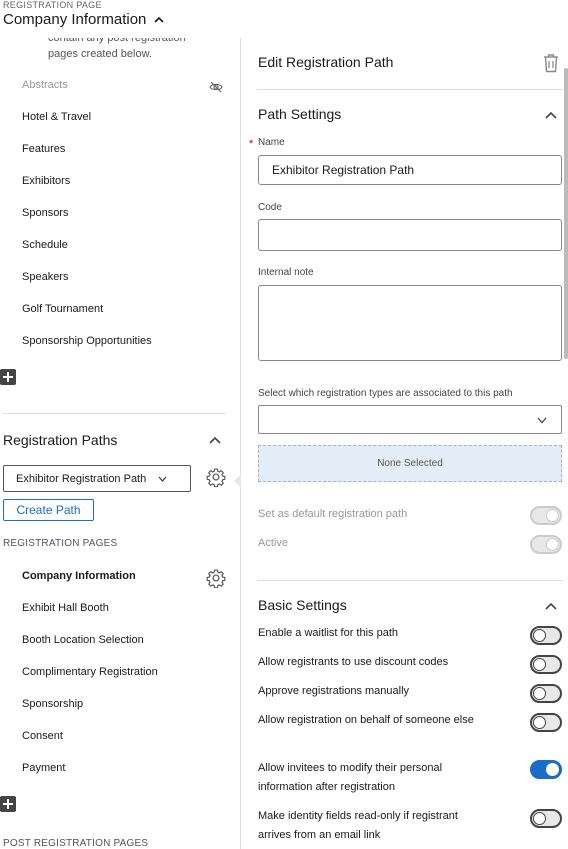  What do you see at coordinates (79, 576) in the screenshot?
I see `page-item-company-information: Company Information` at bounding box center [79, 576].